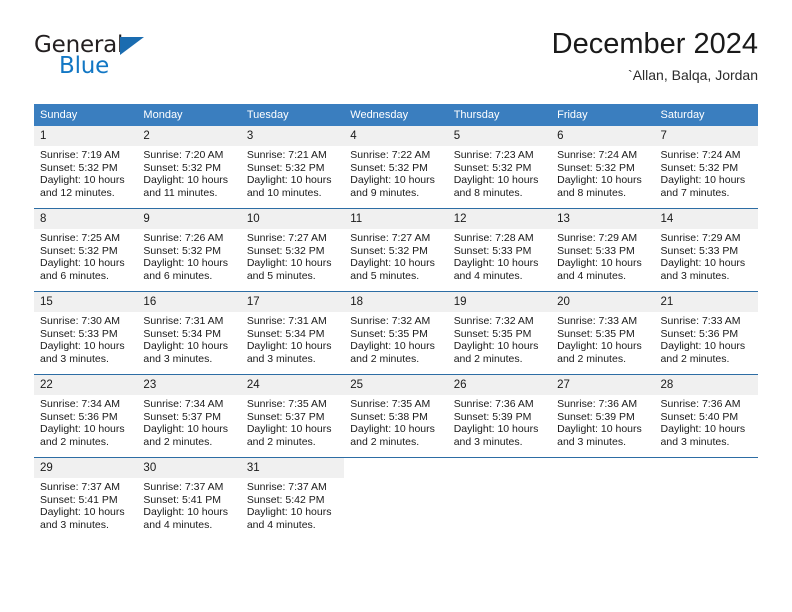 The width and height of the screenshot is (792, 612). I want to click on generalblue-logo: General Blue, so click(94, 60).